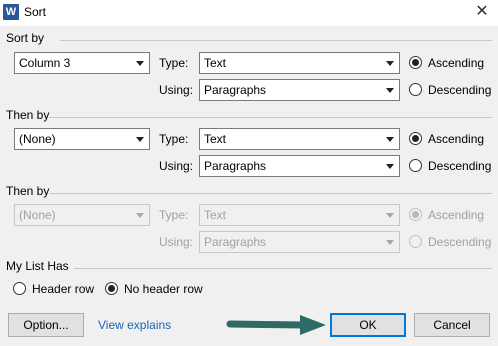 The height and width of the screenshot is (346, 498). I want to click on sort-by-descending-radio, so click(415, 89).